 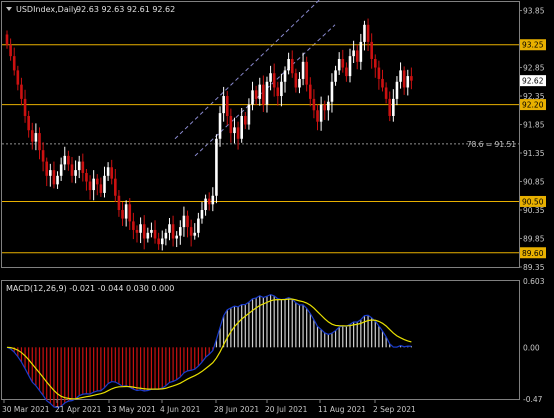 What do you see at coordinates (534, 182) in the screenshot?
I see `price-tick-label: 90.85` at bounding box center [534, 182].